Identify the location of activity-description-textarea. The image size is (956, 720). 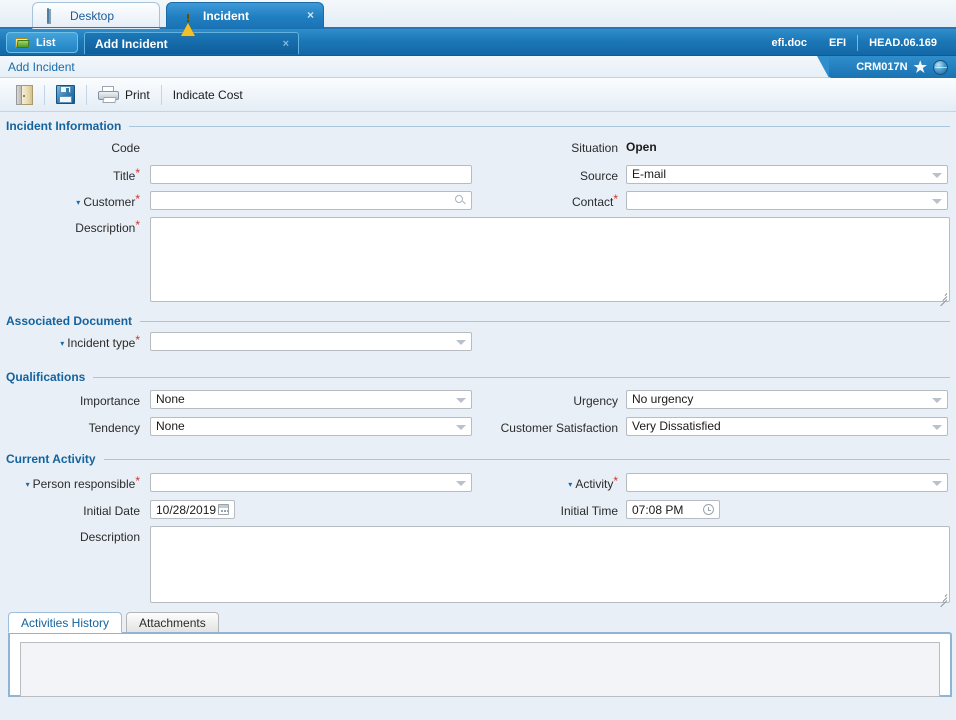
(550, 564).